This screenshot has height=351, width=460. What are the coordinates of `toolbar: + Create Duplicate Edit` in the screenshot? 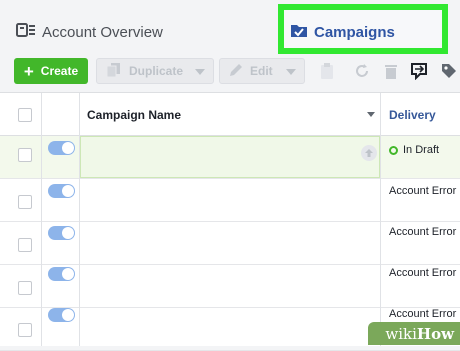 It's located at (230, 73).